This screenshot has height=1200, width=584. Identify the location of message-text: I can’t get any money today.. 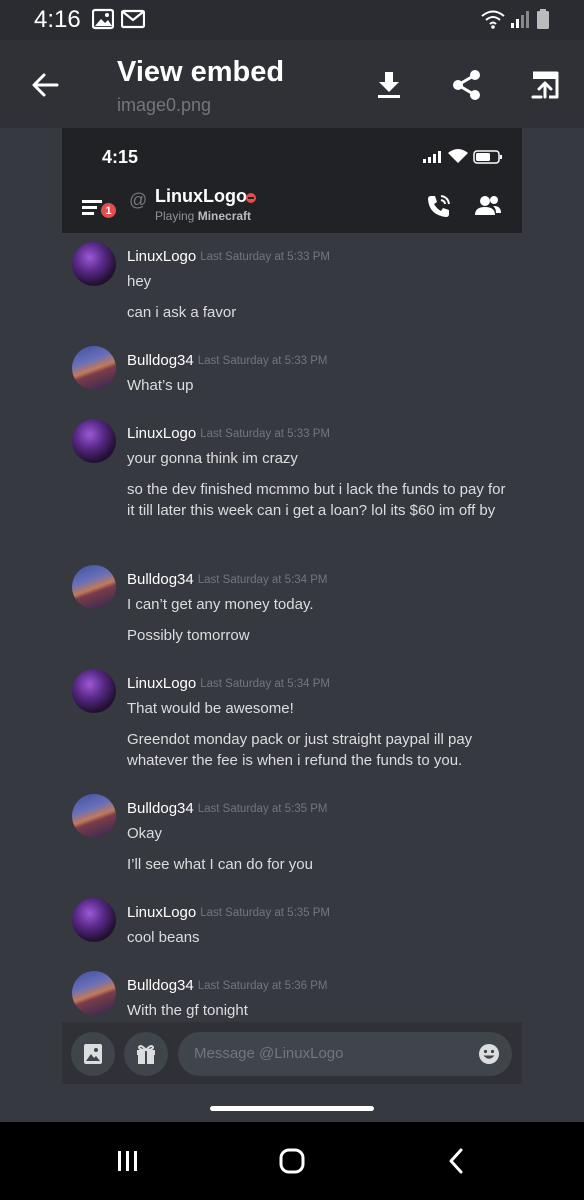
(220, 604).